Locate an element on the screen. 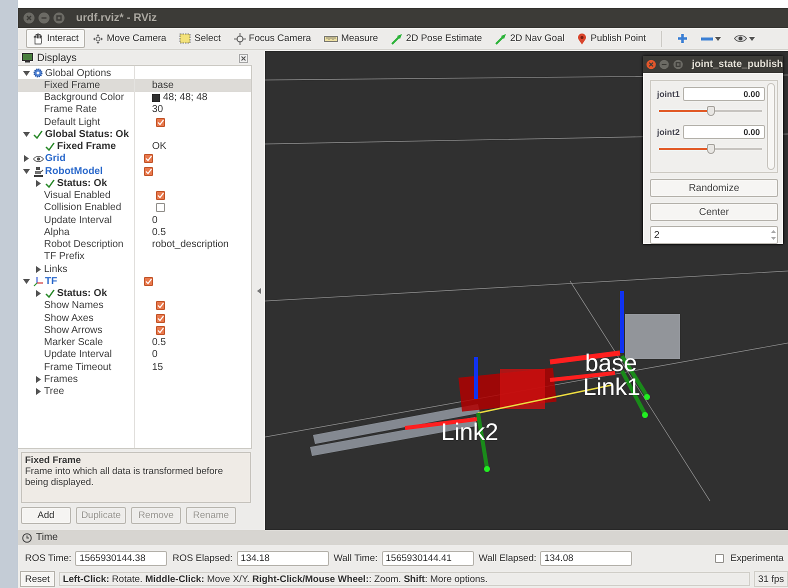 The width and height of the screenshot is (788, 588). scrollbar is located at coordinates (771, 126).